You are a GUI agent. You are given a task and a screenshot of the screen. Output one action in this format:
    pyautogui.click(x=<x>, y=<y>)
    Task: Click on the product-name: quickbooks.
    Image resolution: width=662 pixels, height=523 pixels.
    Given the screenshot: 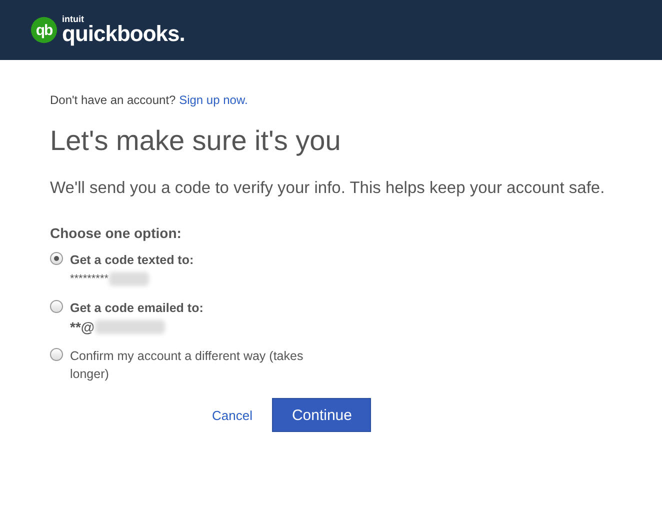 What is the action you would take?
    pyautogui.click(x=123, y=34)
    